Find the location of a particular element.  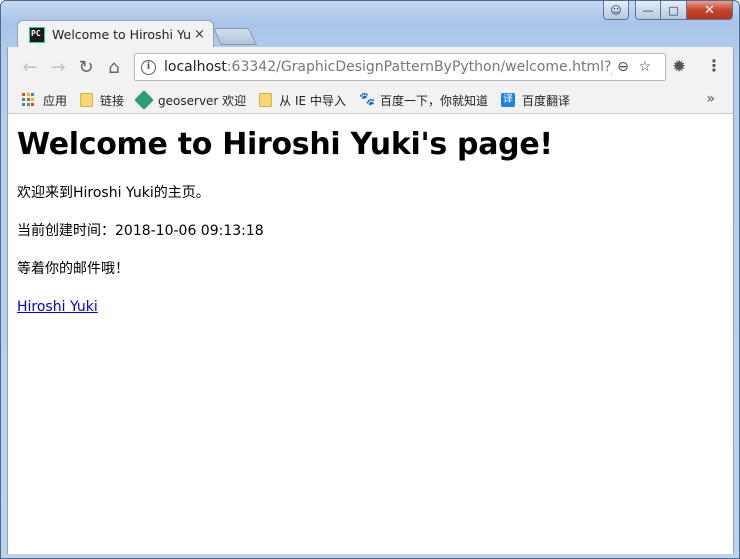

baidu-translate-icon: 译 is located at coordinates (507, 100).